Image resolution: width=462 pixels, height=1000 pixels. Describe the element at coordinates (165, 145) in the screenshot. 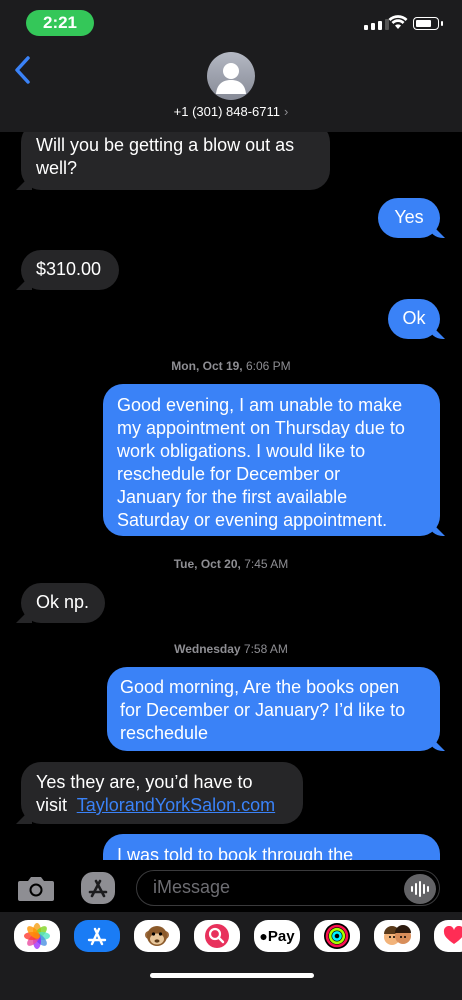

I see `message-line: Will you be getting a blow out as` at that location.